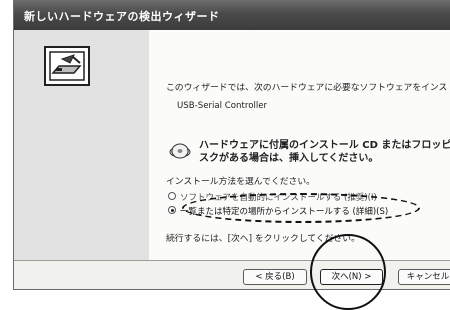  I want to click on manual-install-label: 一覧または特定の場所からインストールする (詳細)(S), so click(284, 211).